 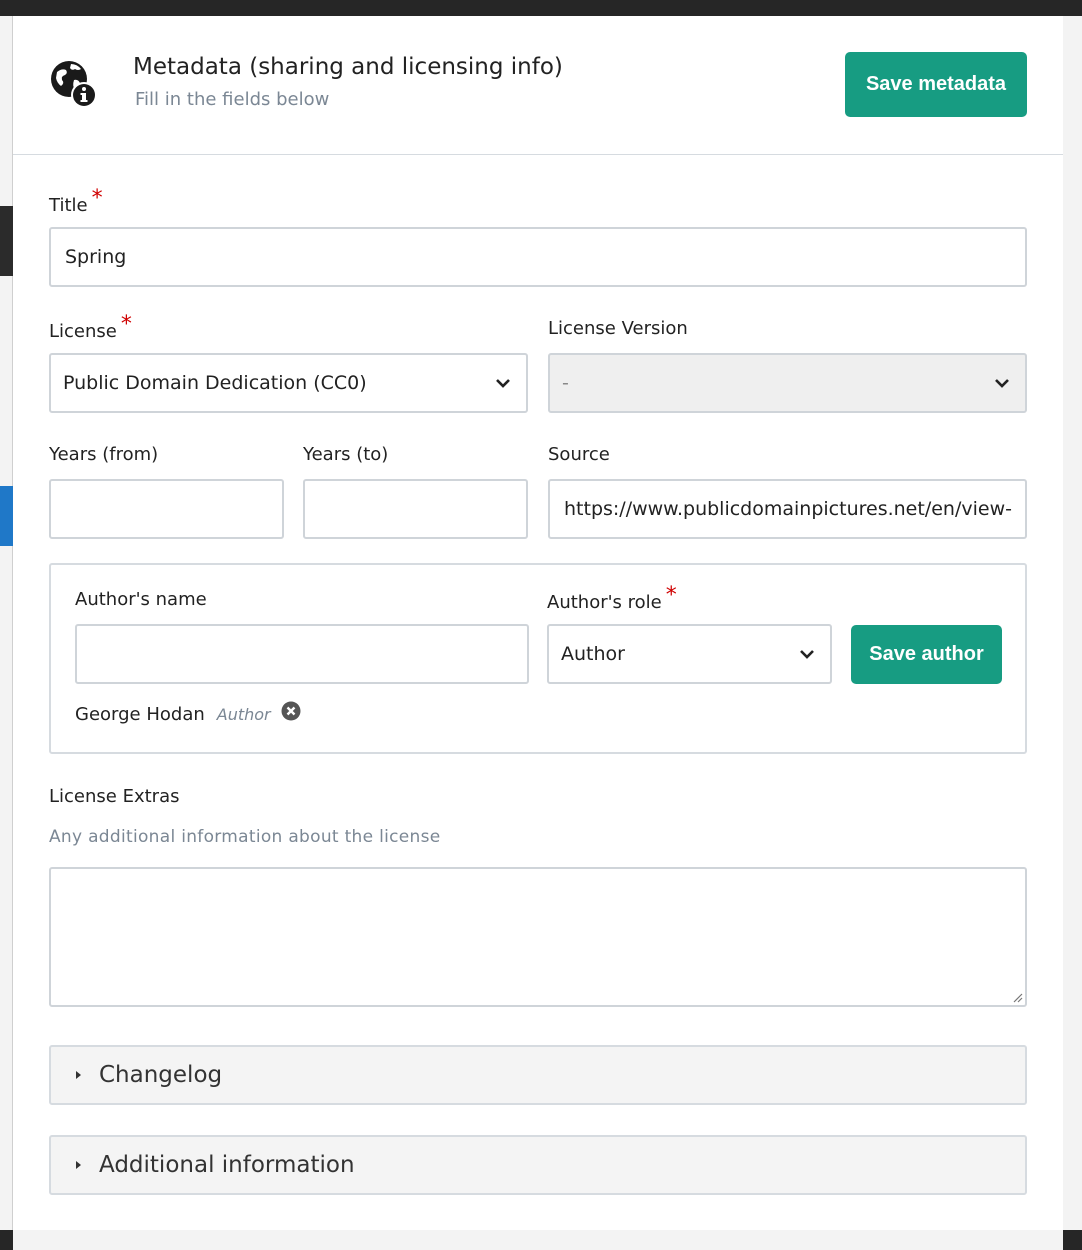 What do you see at coordinates (74, 84) in the screenshot?
I see `globe-info-icon` at bounding box center [74, 84].